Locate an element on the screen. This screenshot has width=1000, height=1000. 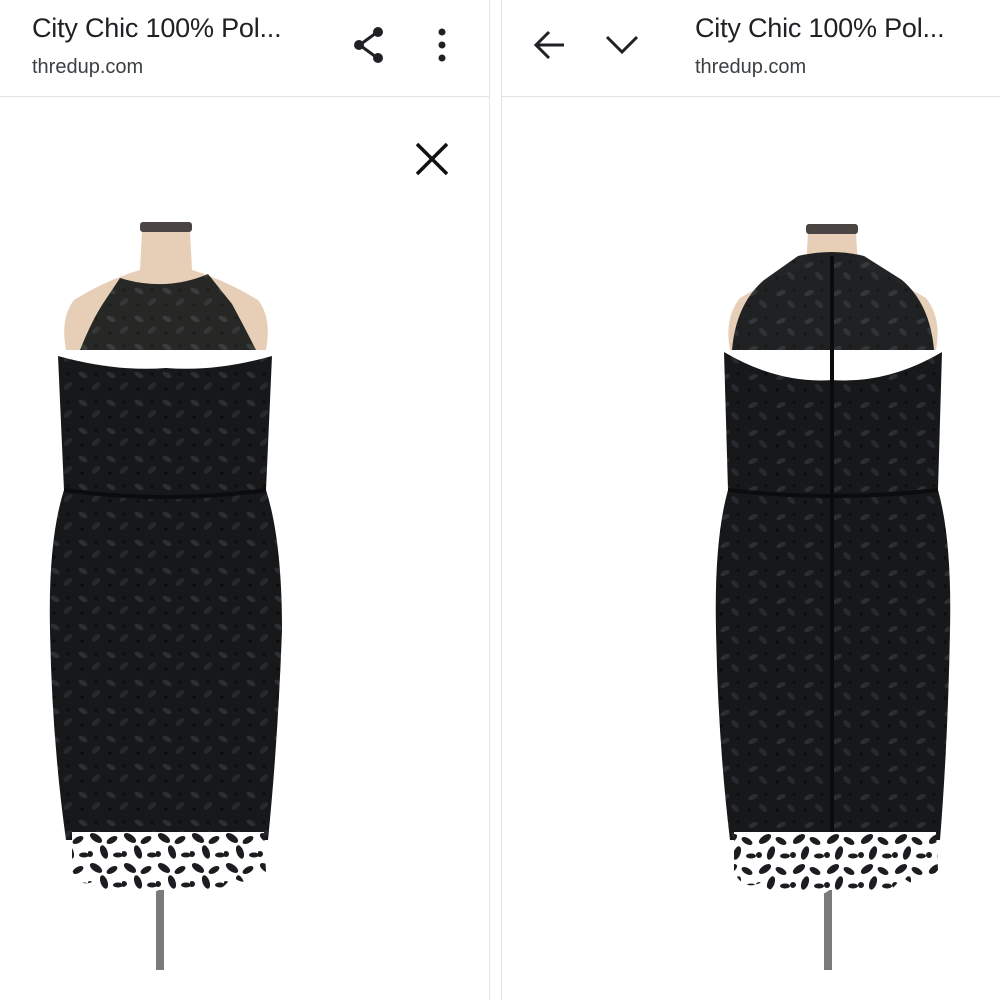
close-button is located at coordinates (432, 159).